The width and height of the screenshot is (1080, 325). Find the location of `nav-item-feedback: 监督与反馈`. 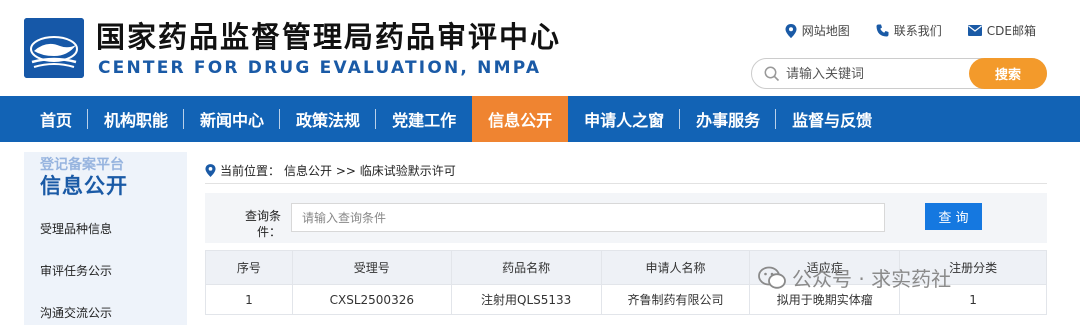

nav-item-feedback: 监督与反馈 is located at coordinates (832, 119).